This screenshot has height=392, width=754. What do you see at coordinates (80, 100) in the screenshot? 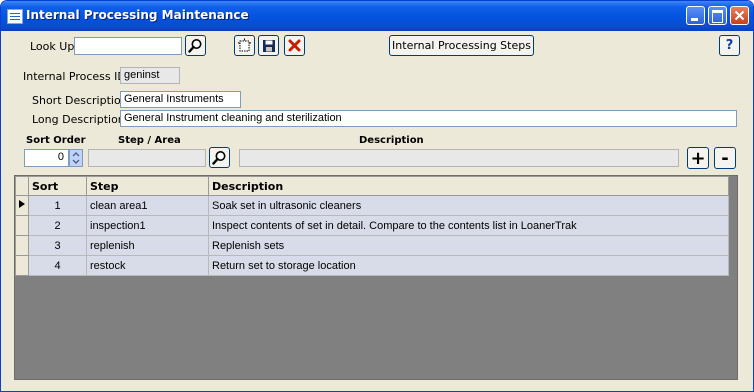
I see `short-description-label: Short Description` at bounding box center [80, 100].